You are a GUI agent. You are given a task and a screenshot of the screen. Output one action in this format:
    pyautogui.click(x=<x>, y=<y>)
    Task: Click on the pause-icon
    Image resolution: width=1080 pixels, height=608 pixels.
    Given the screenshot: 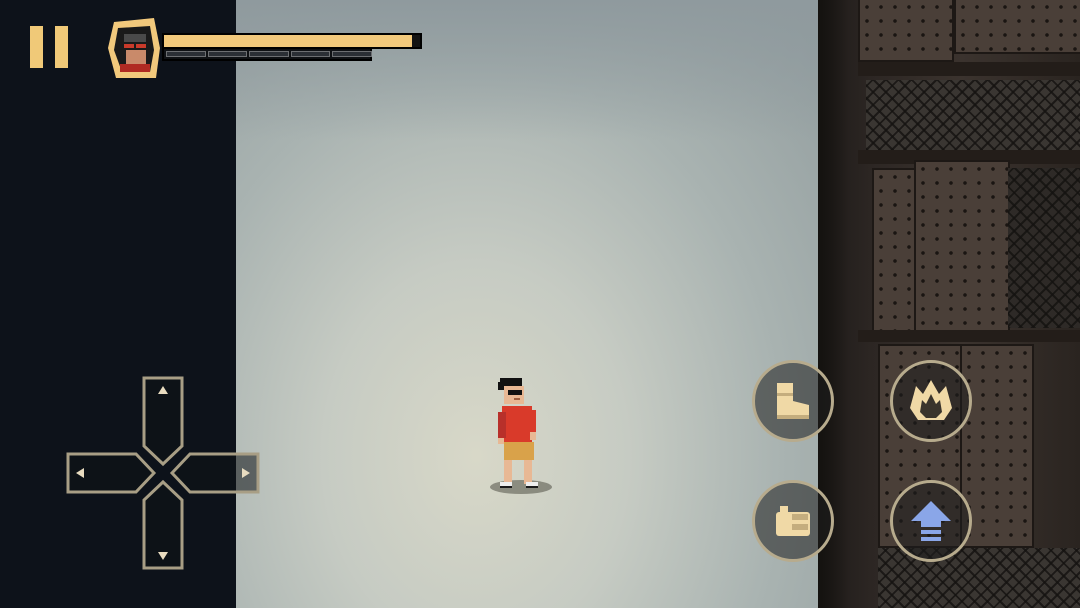 What is the action you would take?
    pyautogui.click(x=36, y=47)
    